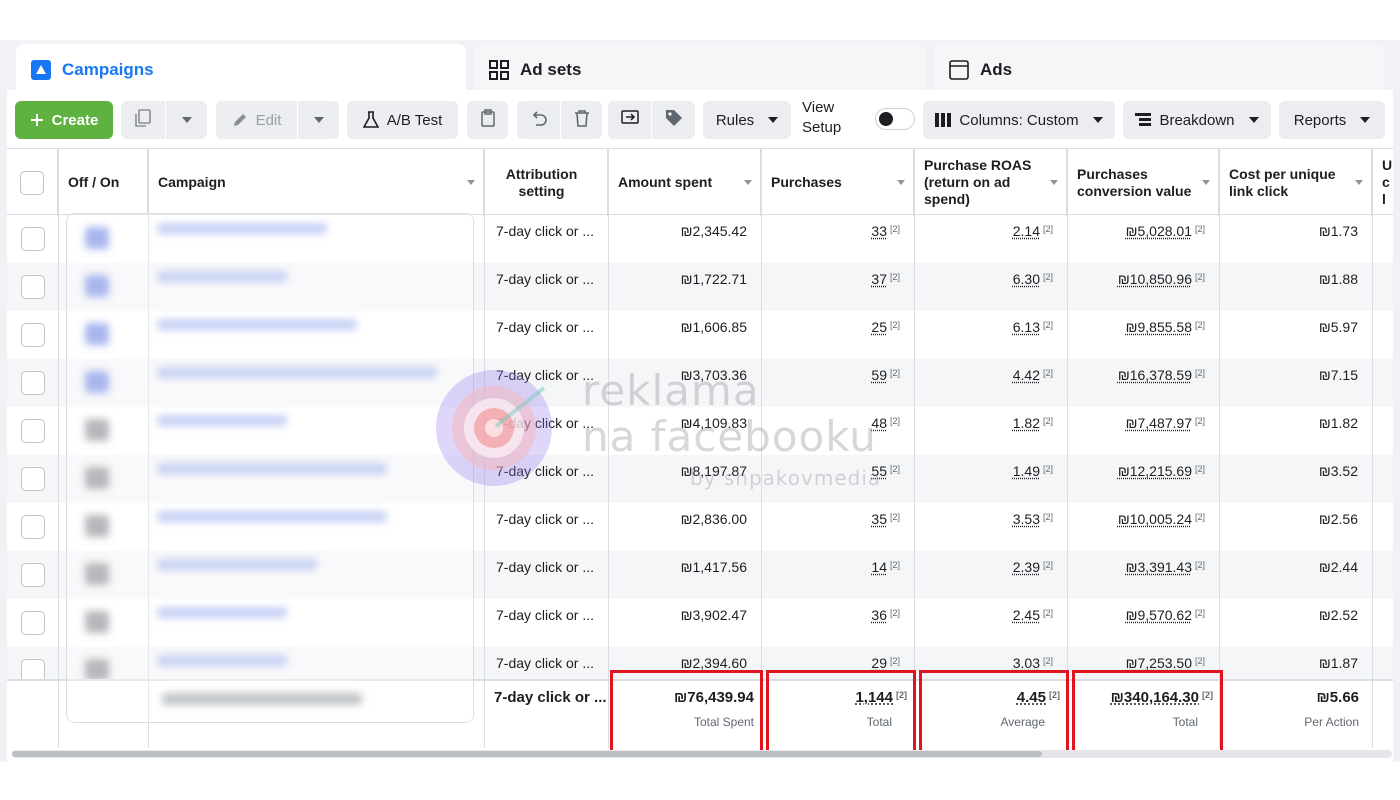 The width and height of the screenshot is (1400, 800). Describe the element at coordinates (1032, 615) in the screenshot. I see `roas-cell: 2.45 [2]` at that location.